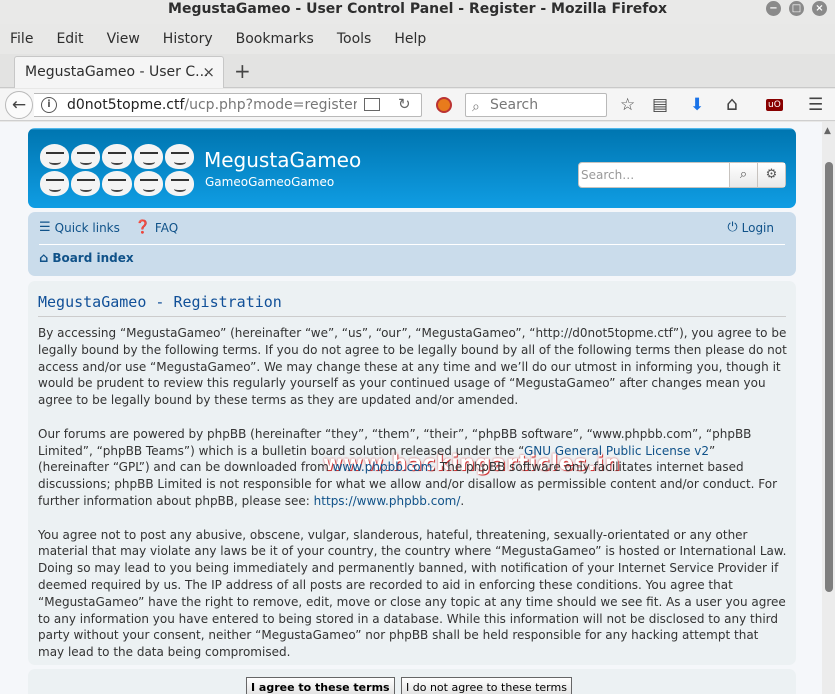 This screenshot has height=694, width=835. I want to click on board-index-link: ⌂ Board index, so click(86, 258).